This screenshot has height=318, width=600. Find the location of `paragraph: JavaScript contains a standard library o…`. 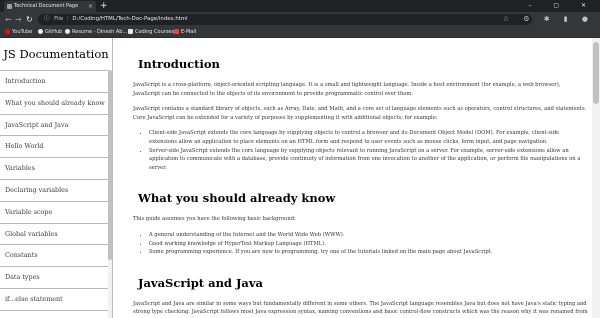

paragraph: JavaScript contains a standard library o… is located at coordinates (360, 113).